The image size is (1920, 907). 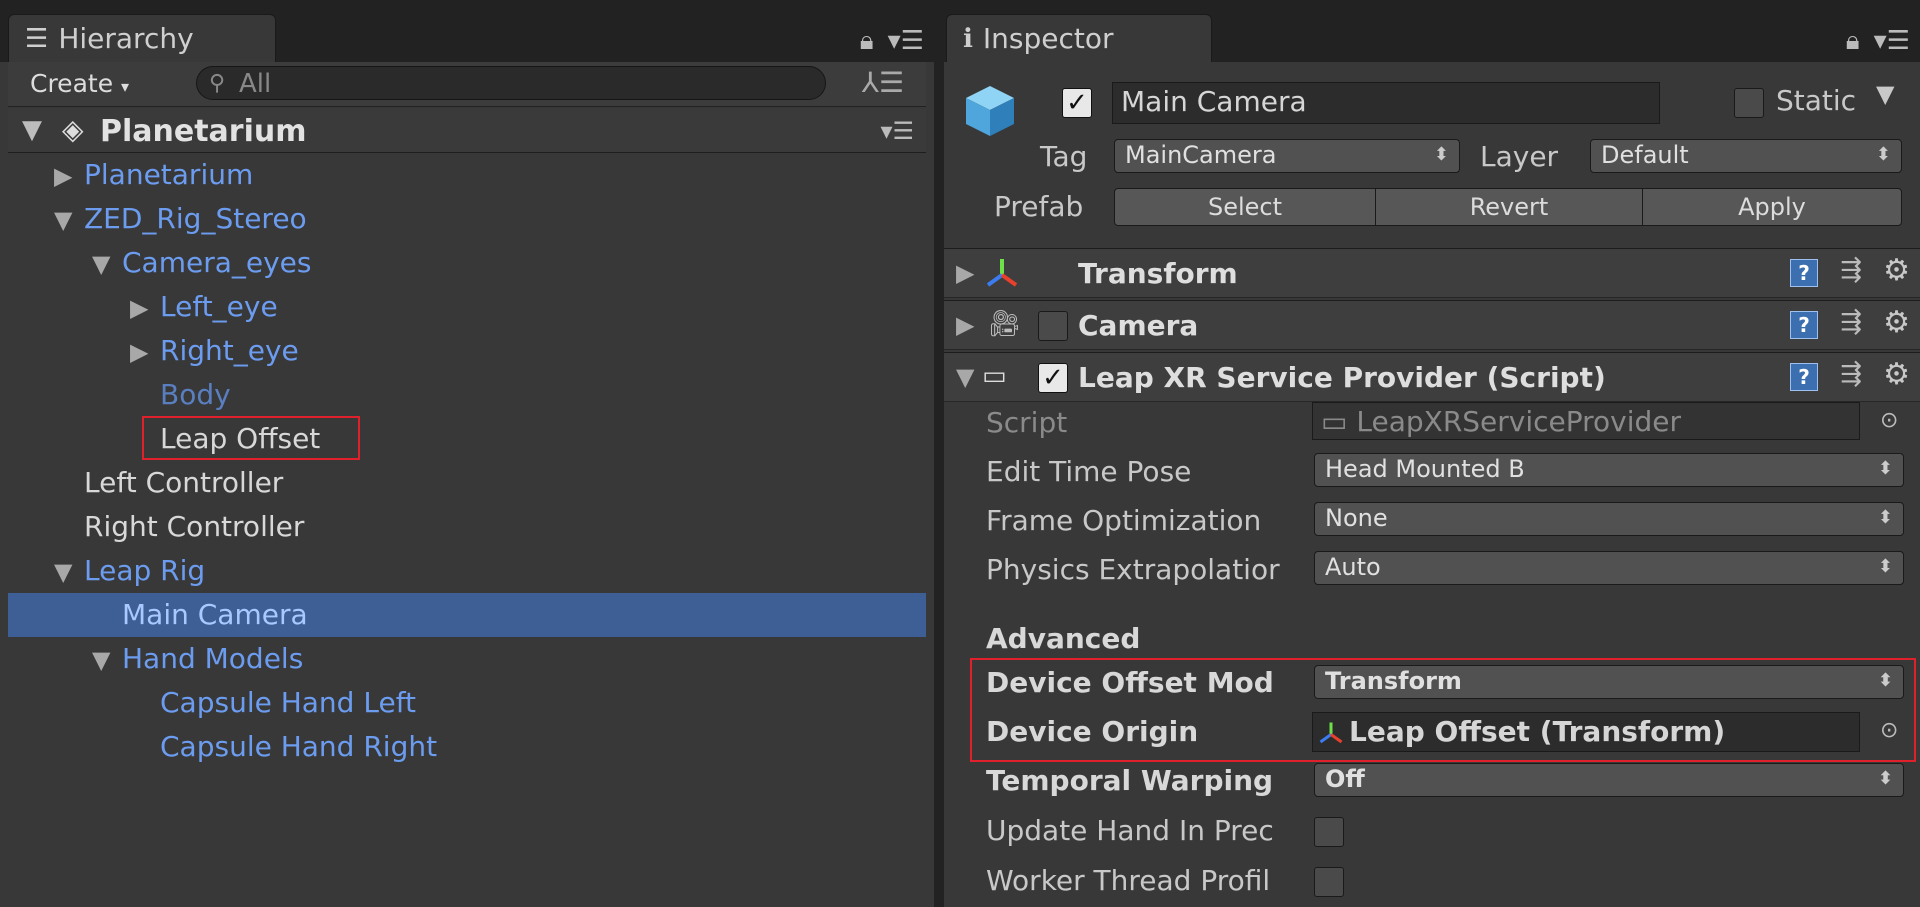 I want to click on hierarchy-item-label: Left Controller, so click(x=184, y=482).